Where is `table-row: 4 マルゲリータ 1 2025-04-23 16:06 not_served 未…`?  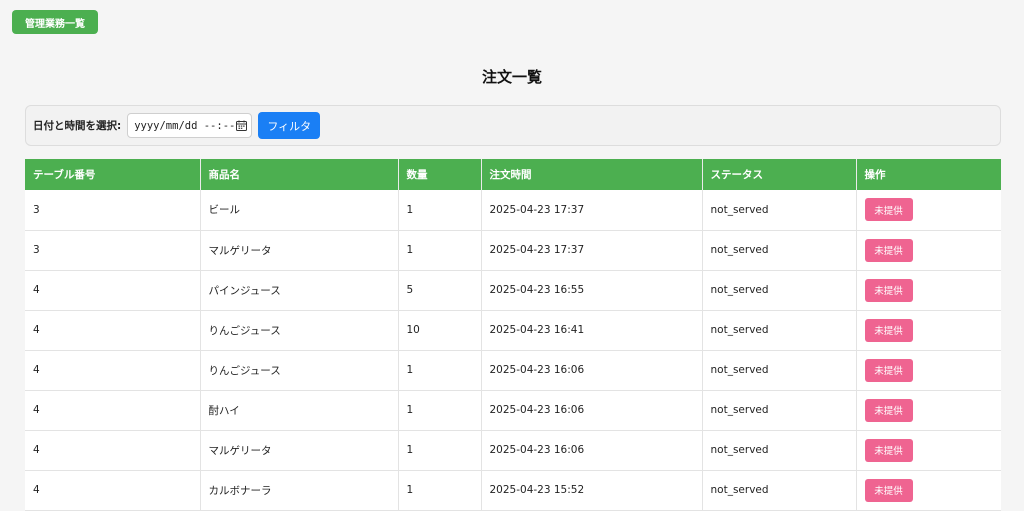
table-row: 4 マルゲリータ 1 2025-04-23 16:06 not_served 未… is located at coordinates (513, 450).